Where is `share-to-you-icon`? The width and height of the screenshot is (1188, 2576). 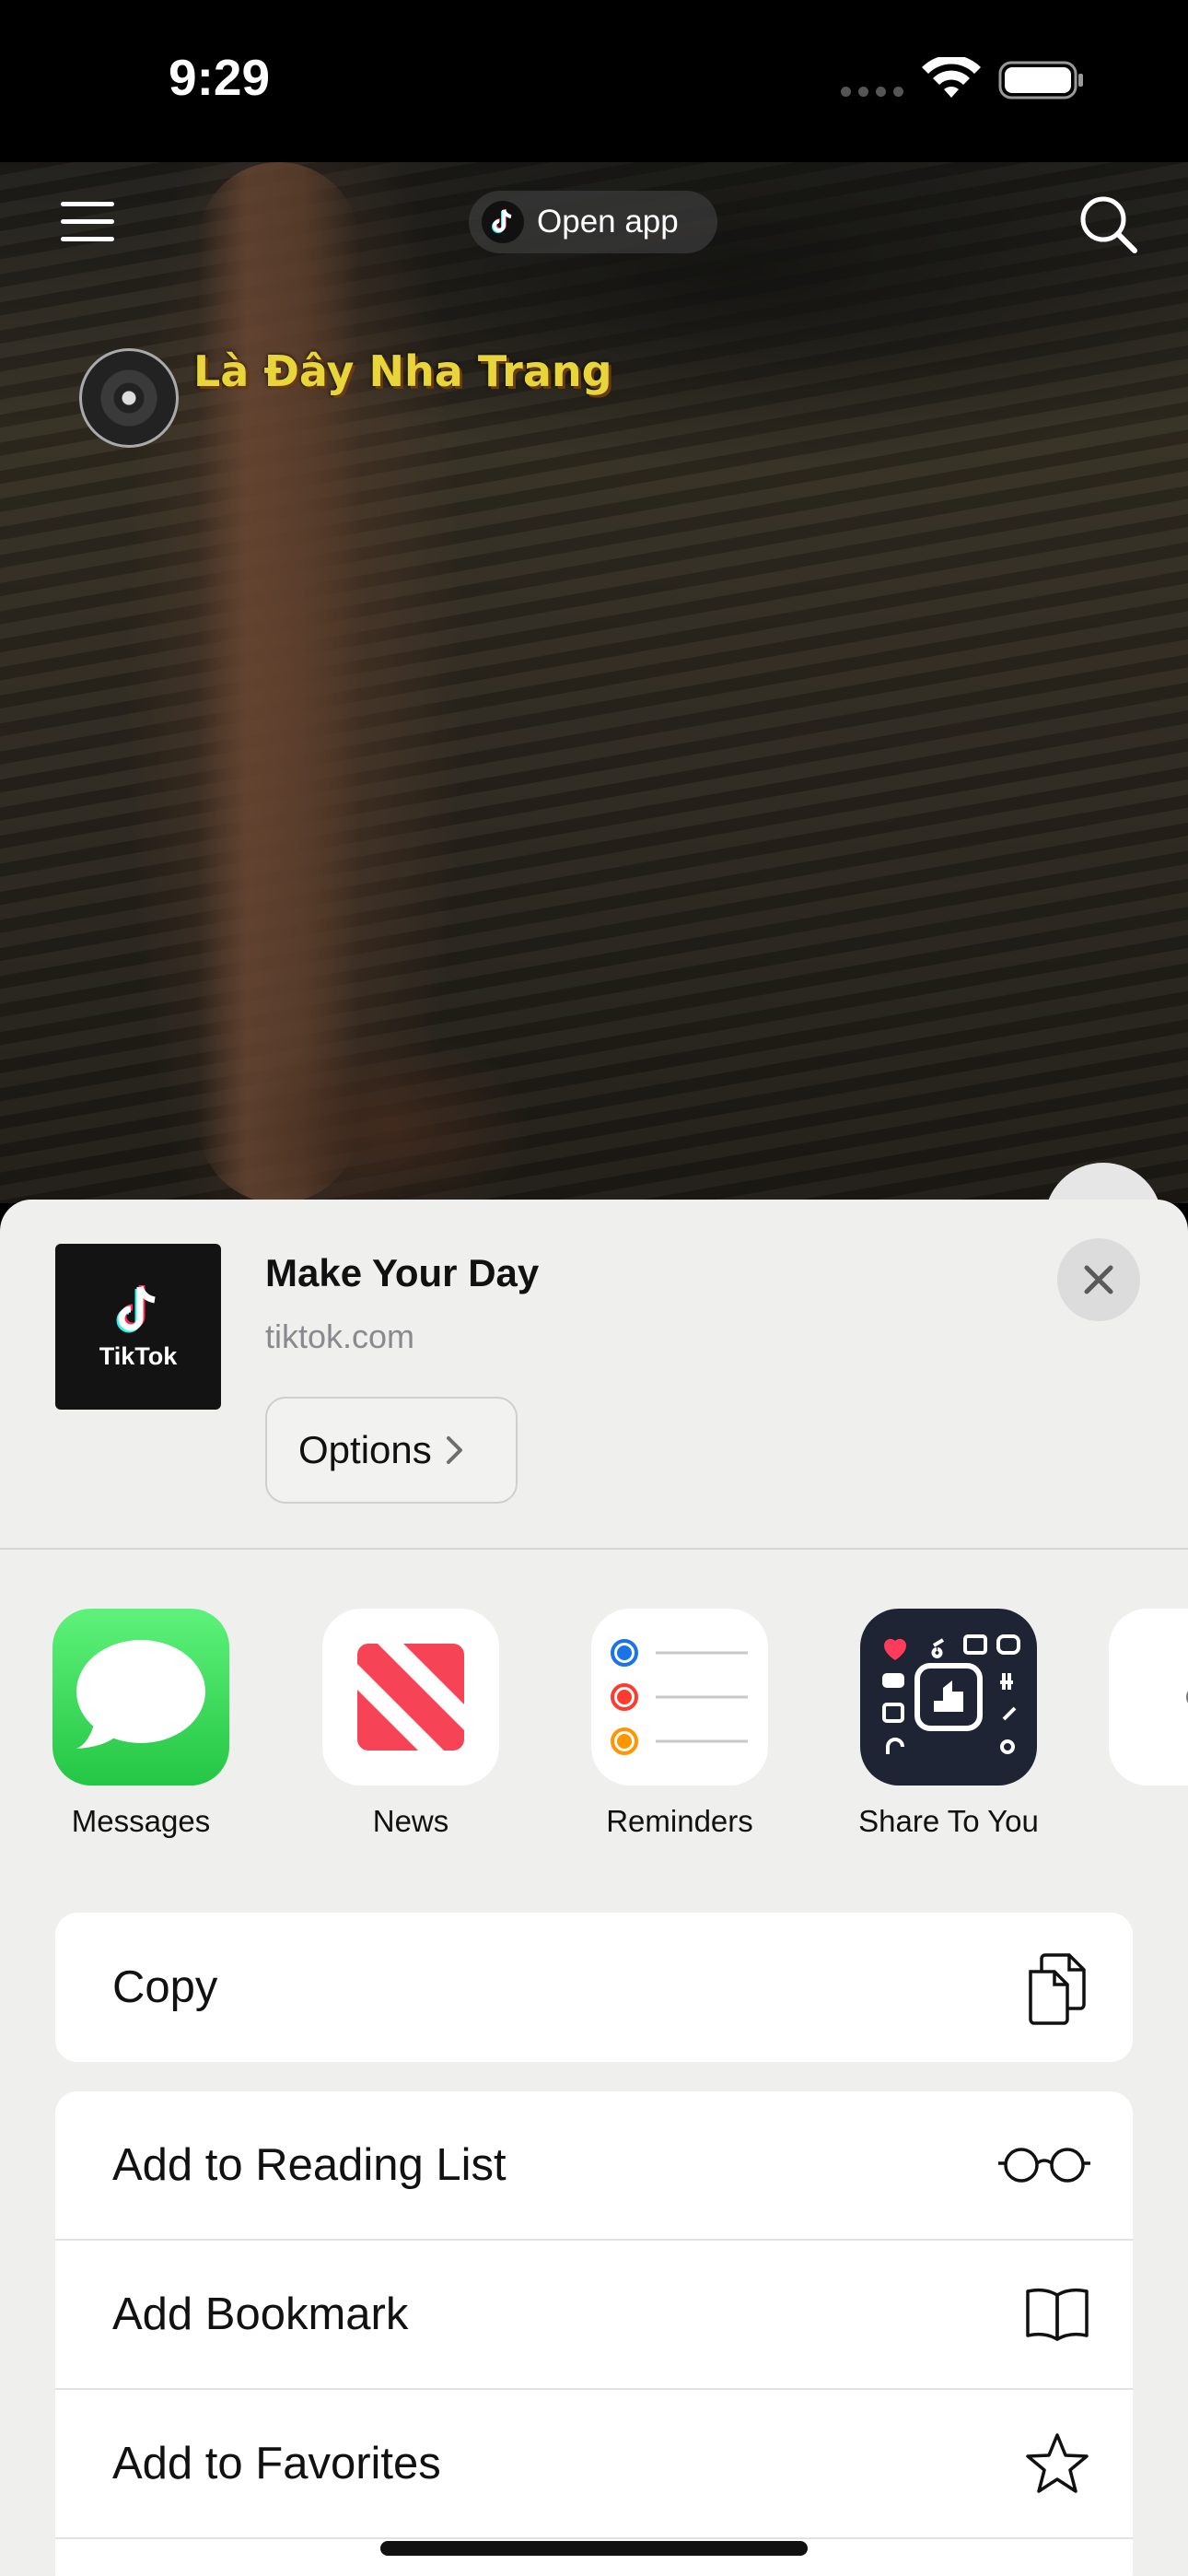 share-to-you-icon is located at coordinates (948, 1697).